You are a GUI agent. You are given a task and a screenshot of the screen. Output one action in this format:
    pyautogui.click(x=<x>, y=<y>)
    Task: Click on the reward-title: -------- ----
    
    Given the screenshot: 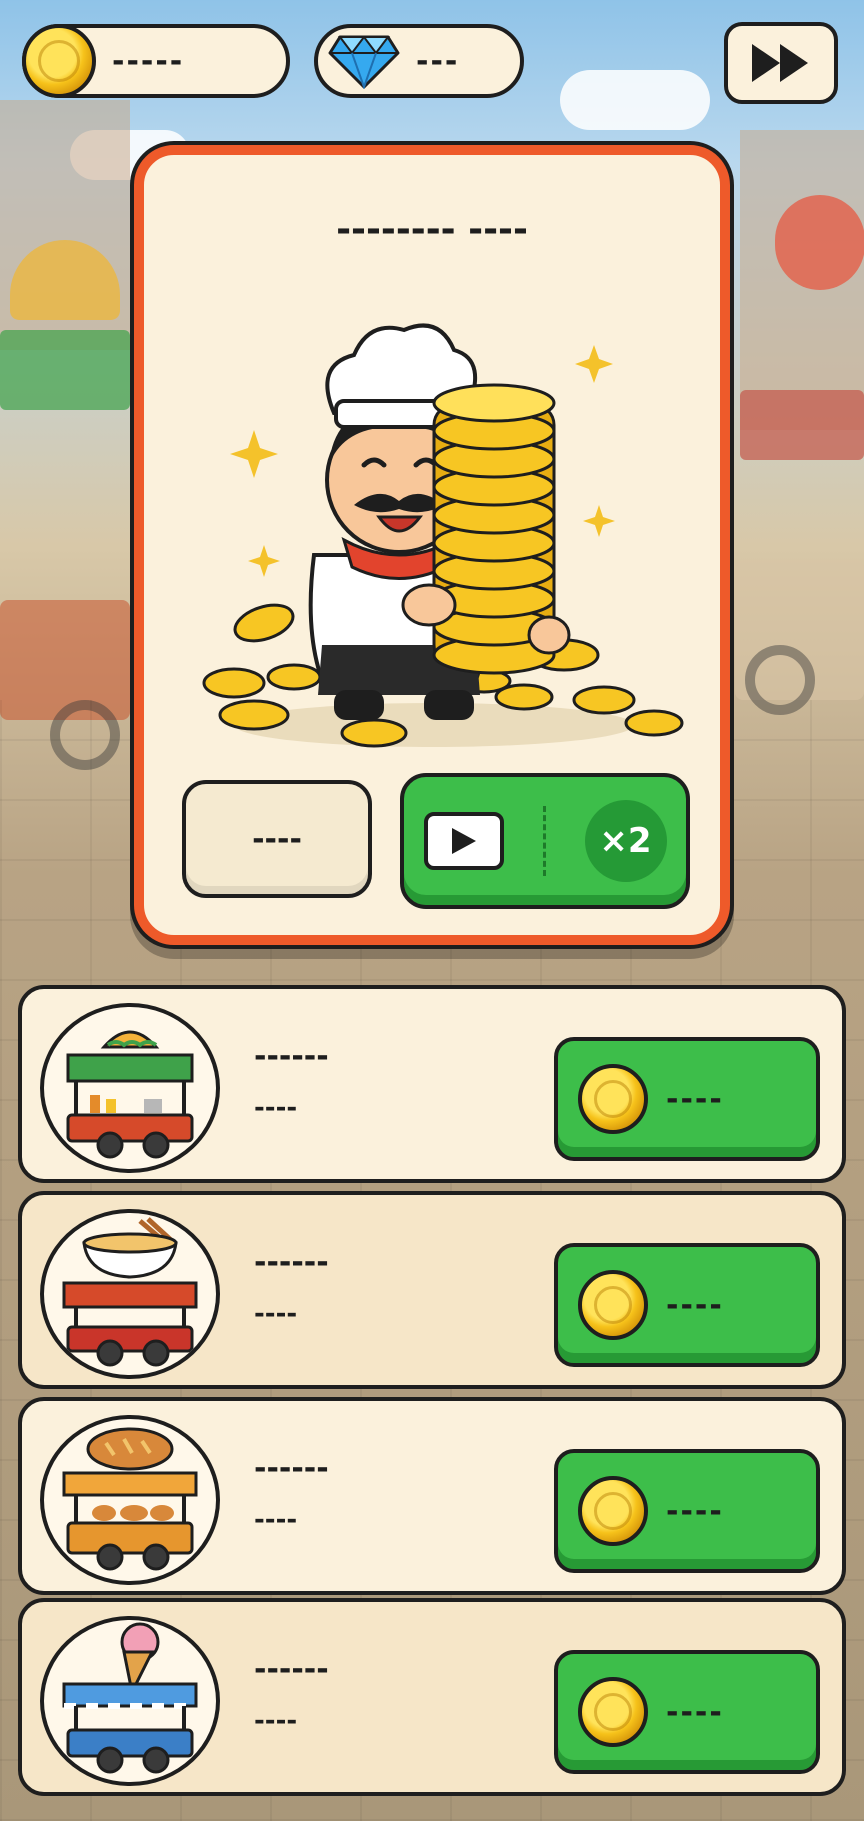 What is the action you would take?
    pyautogui.click(x=432, y=229)
    